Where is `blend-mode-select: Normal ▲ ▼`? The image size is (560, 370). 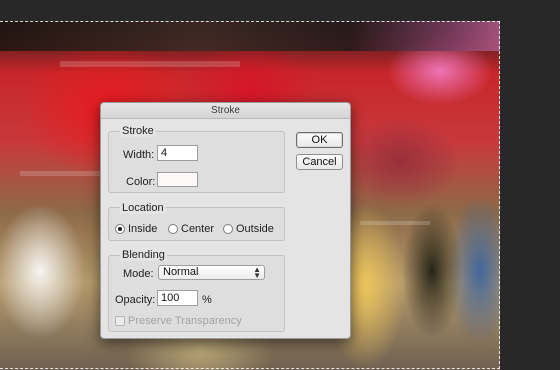
blend-mode-select: Normal ▲ ▼ is located at coordinates (211, 272).